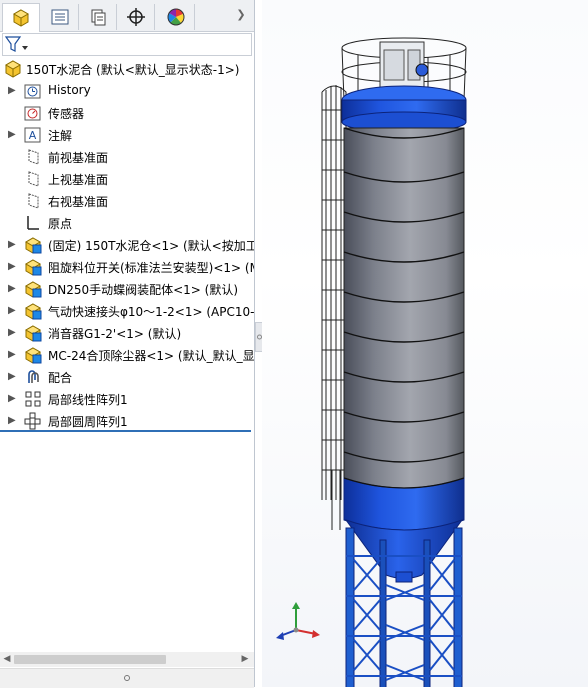 This screenshot has height=688, width=588. I want to click on tree-item-label: History, so click(69, 90).